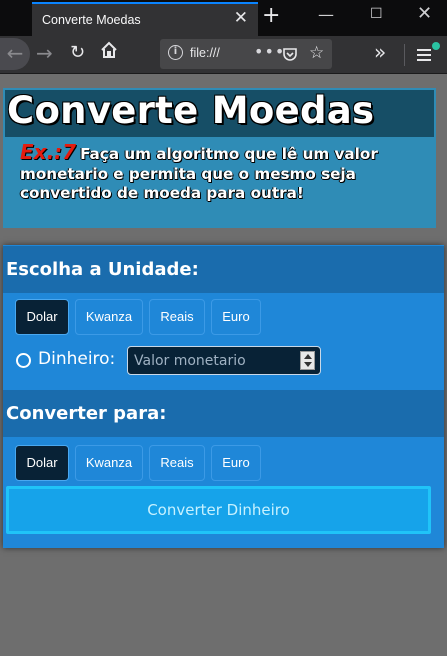  I want to click on title-band: Converte Moedas, so click(219, 113).